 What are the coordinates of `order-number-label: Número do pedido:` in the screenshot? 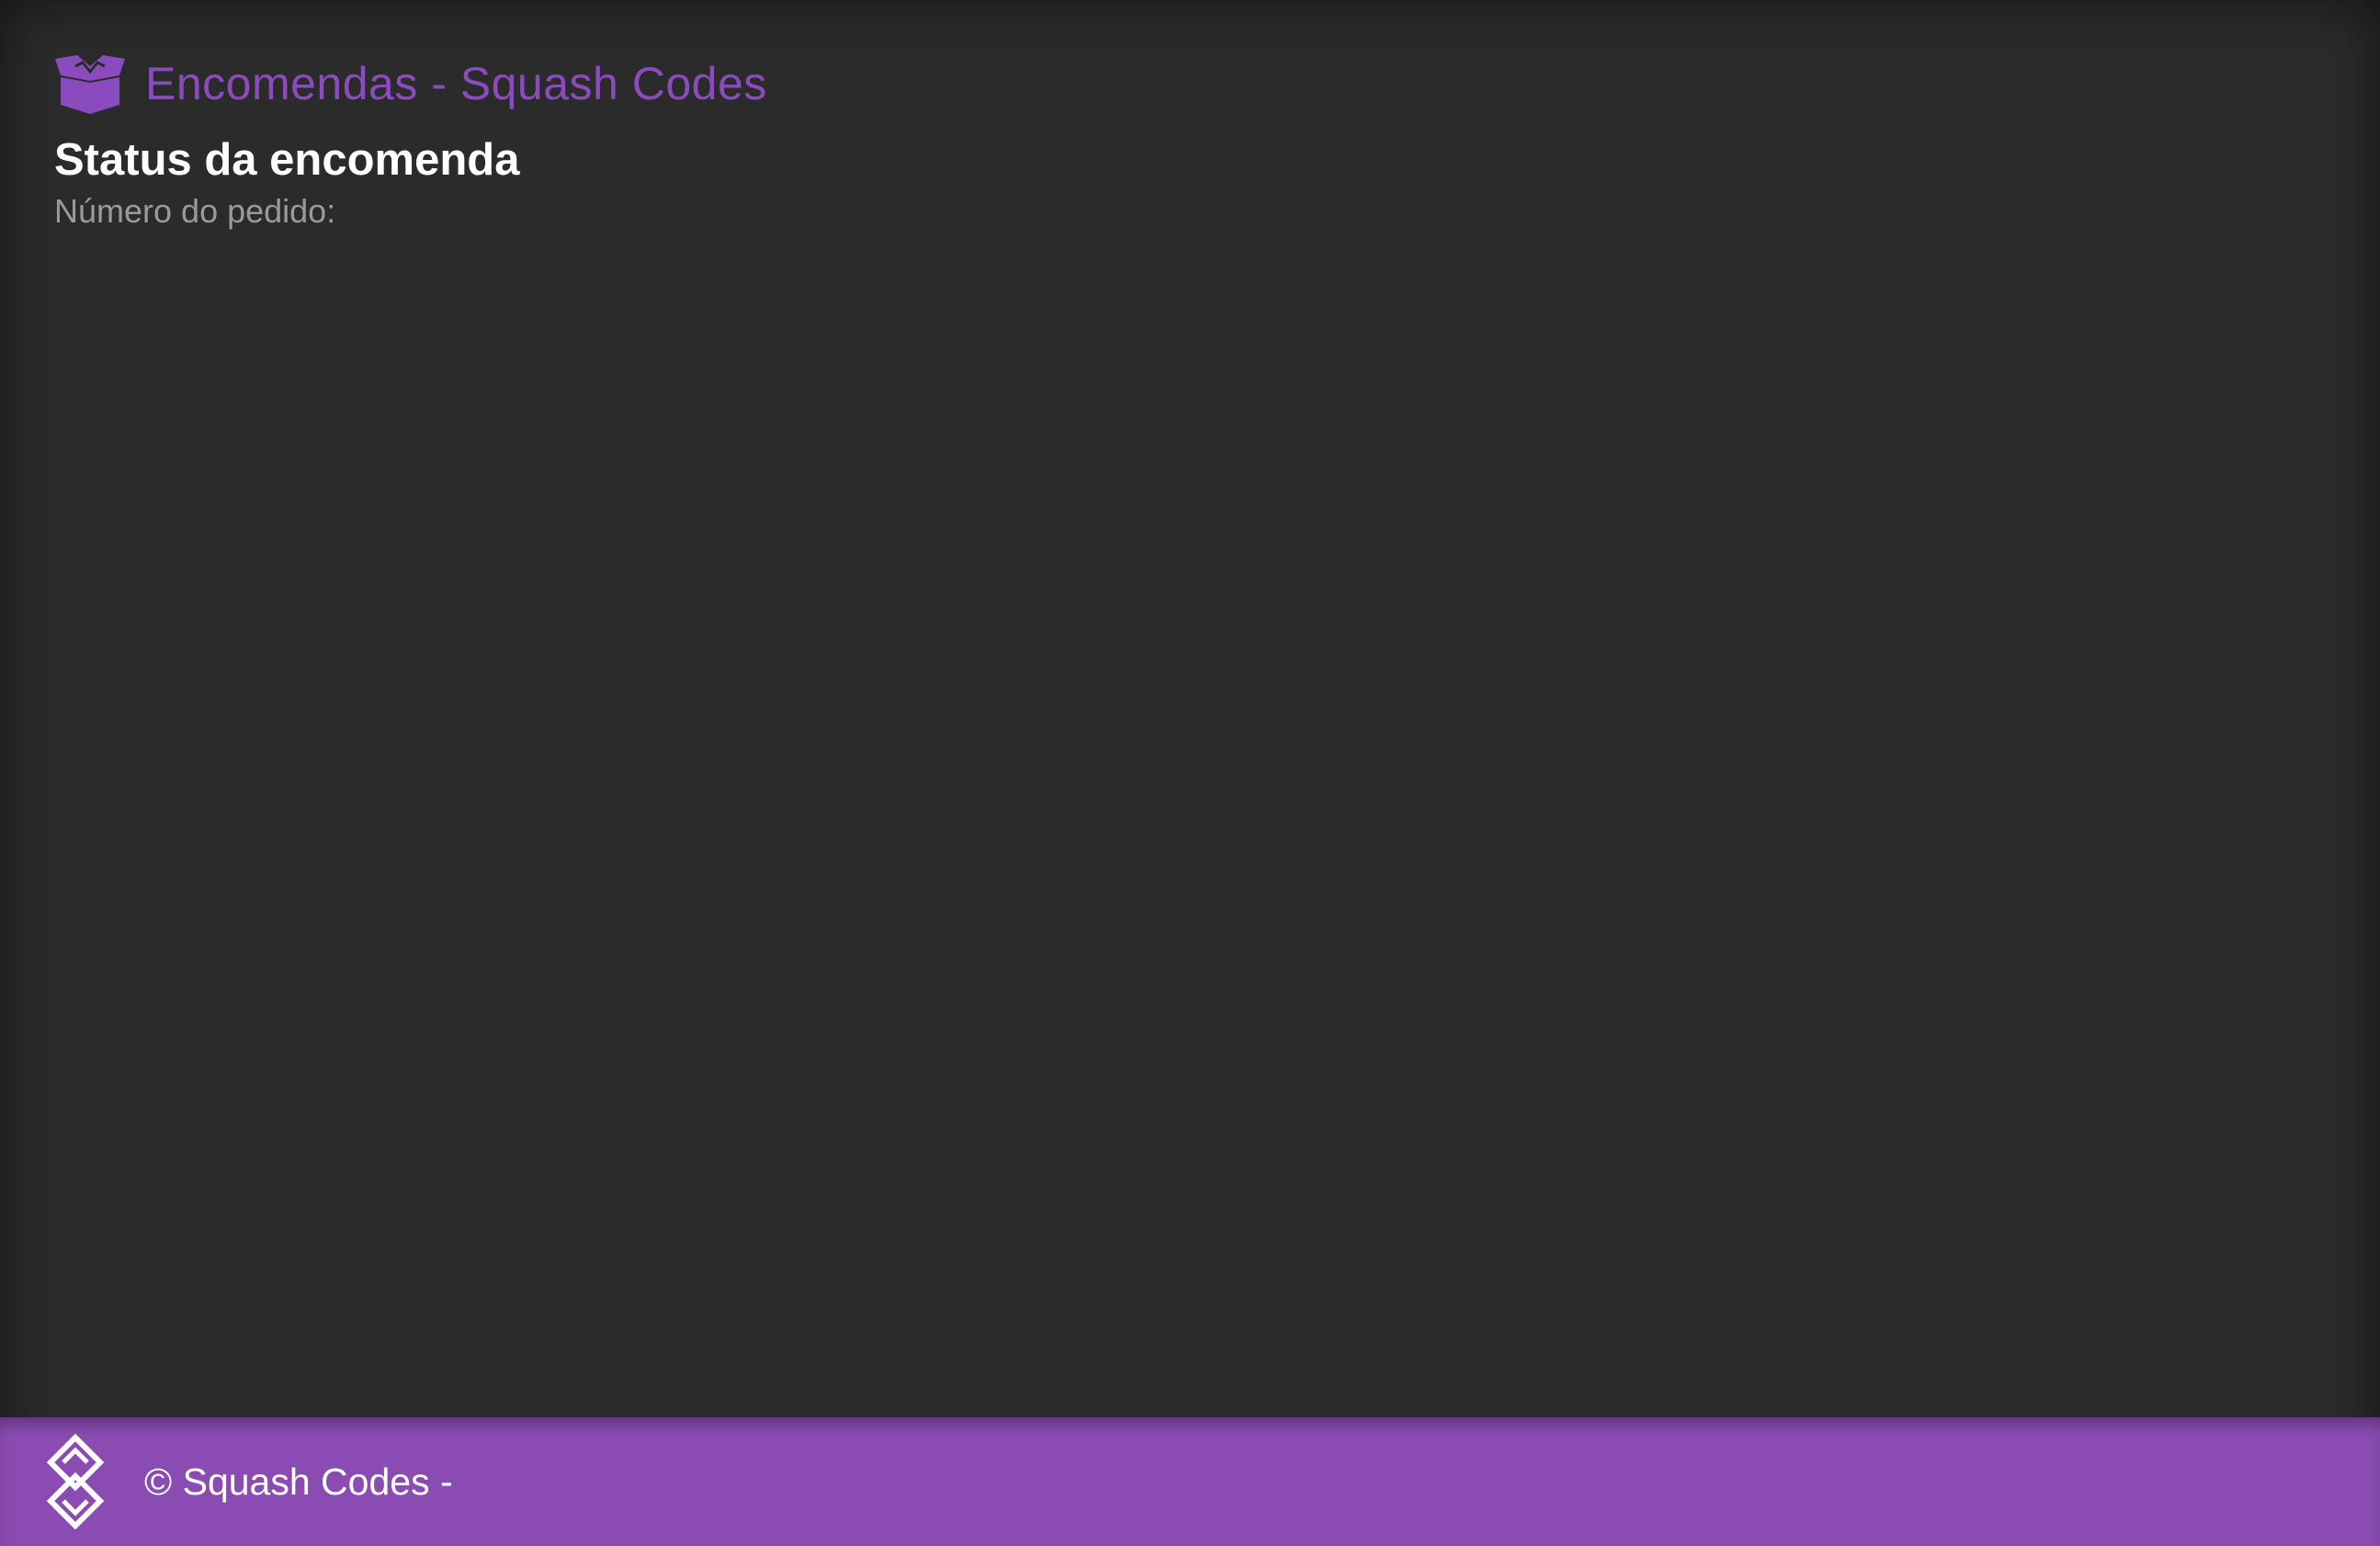 It's located at (195, 211).